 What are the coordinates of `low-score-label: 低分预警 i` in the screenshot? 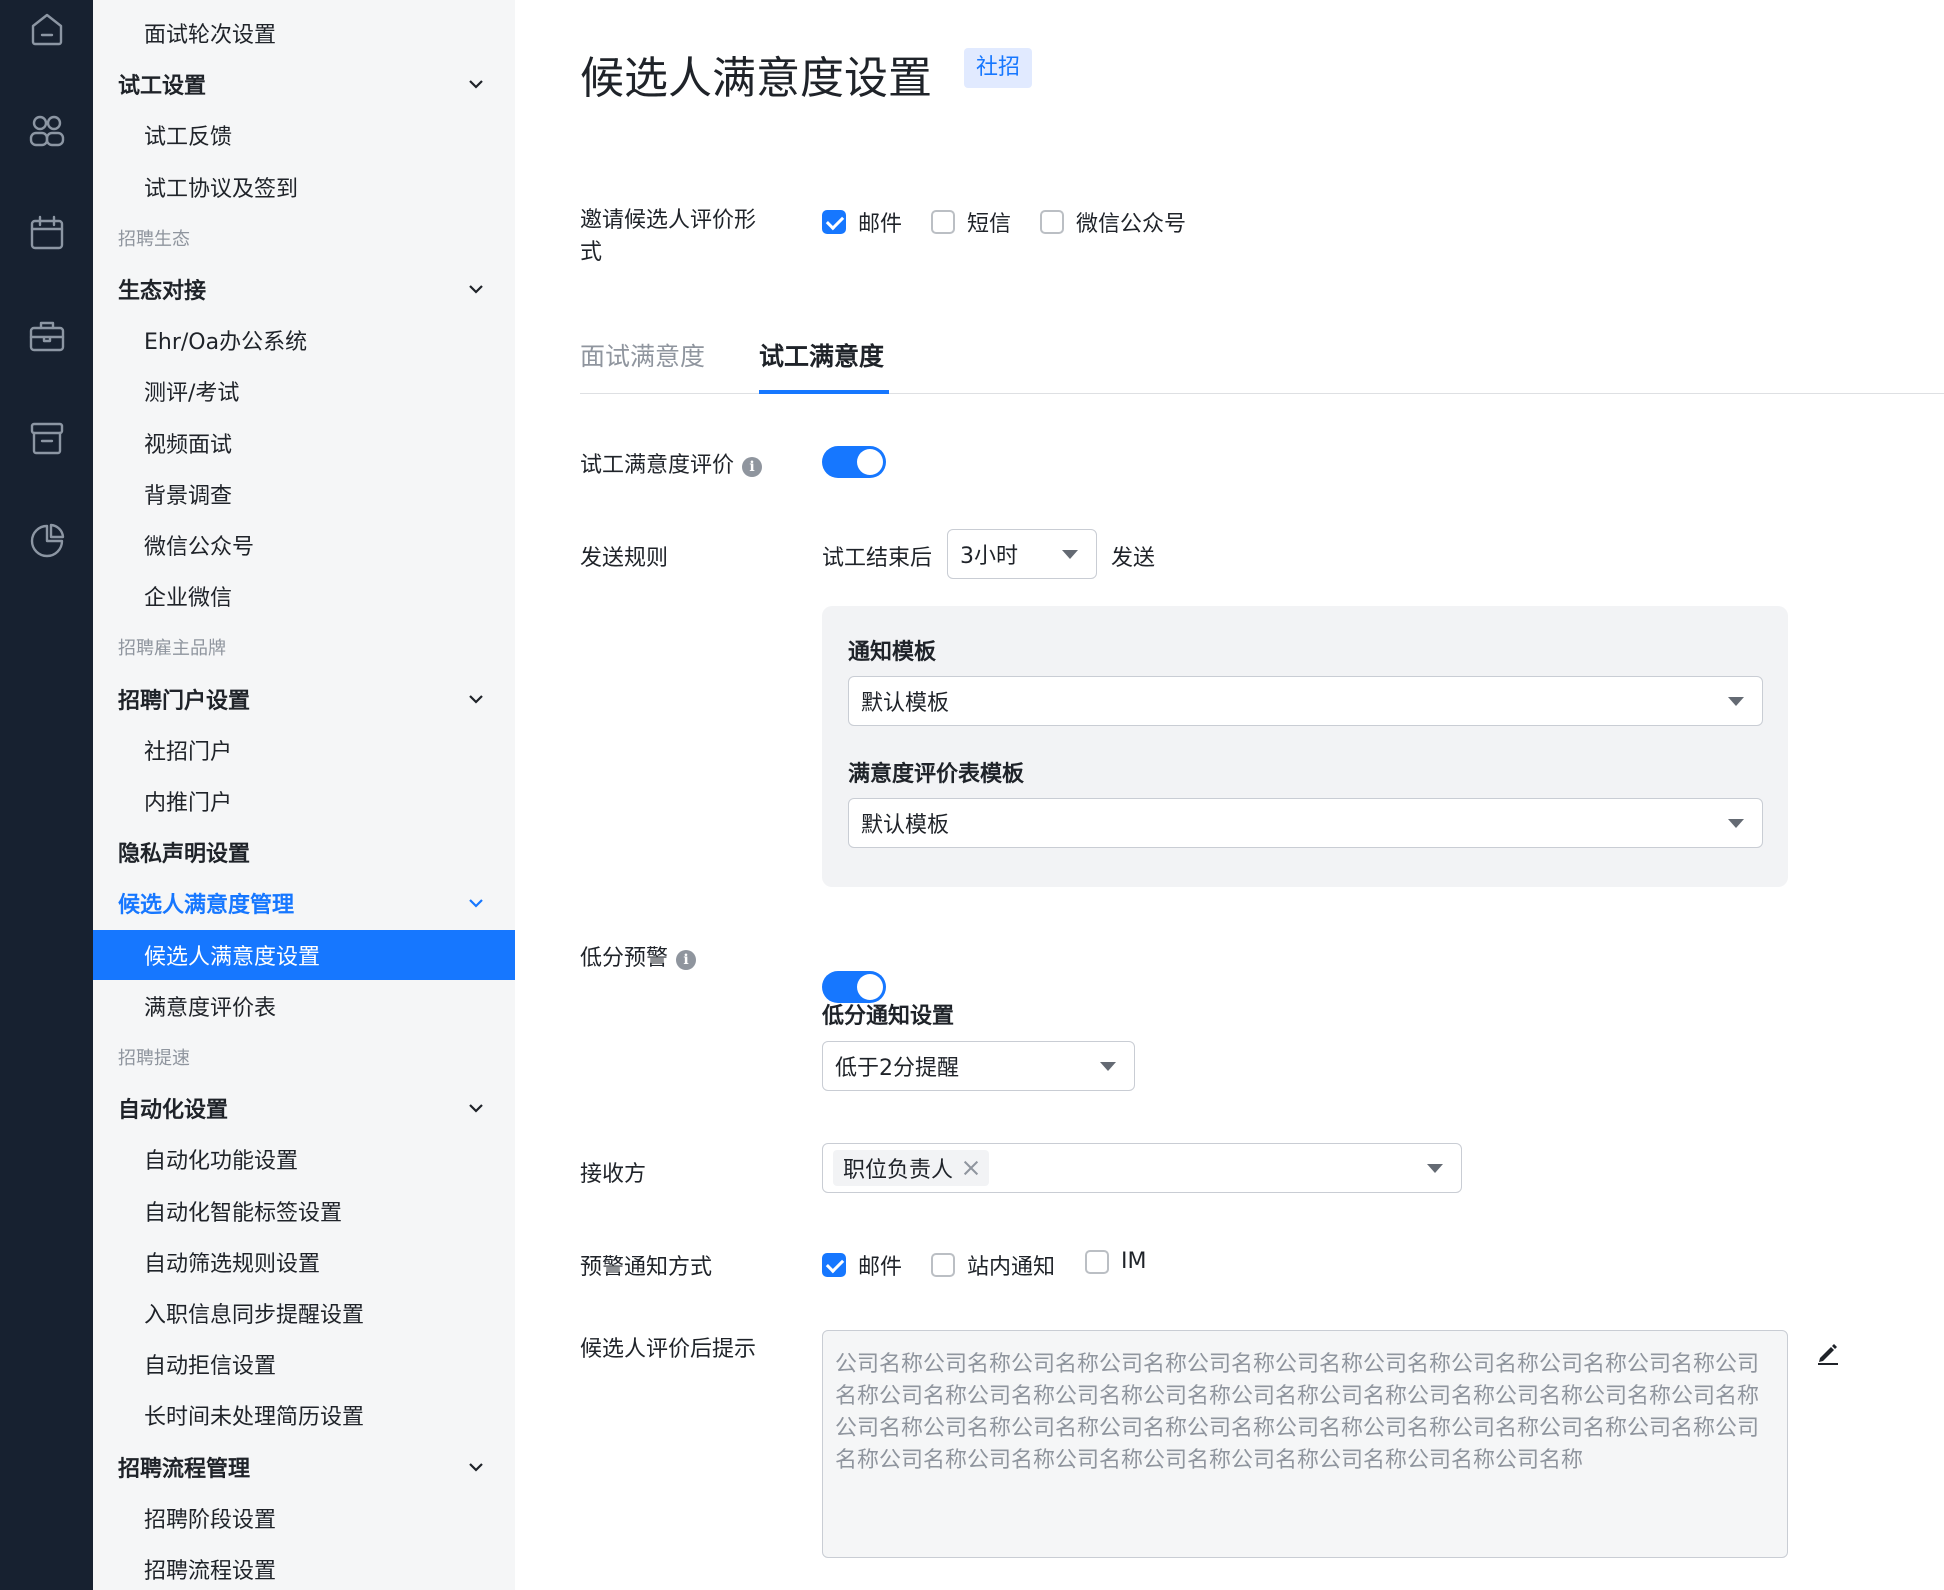 It's located at (638, 956).